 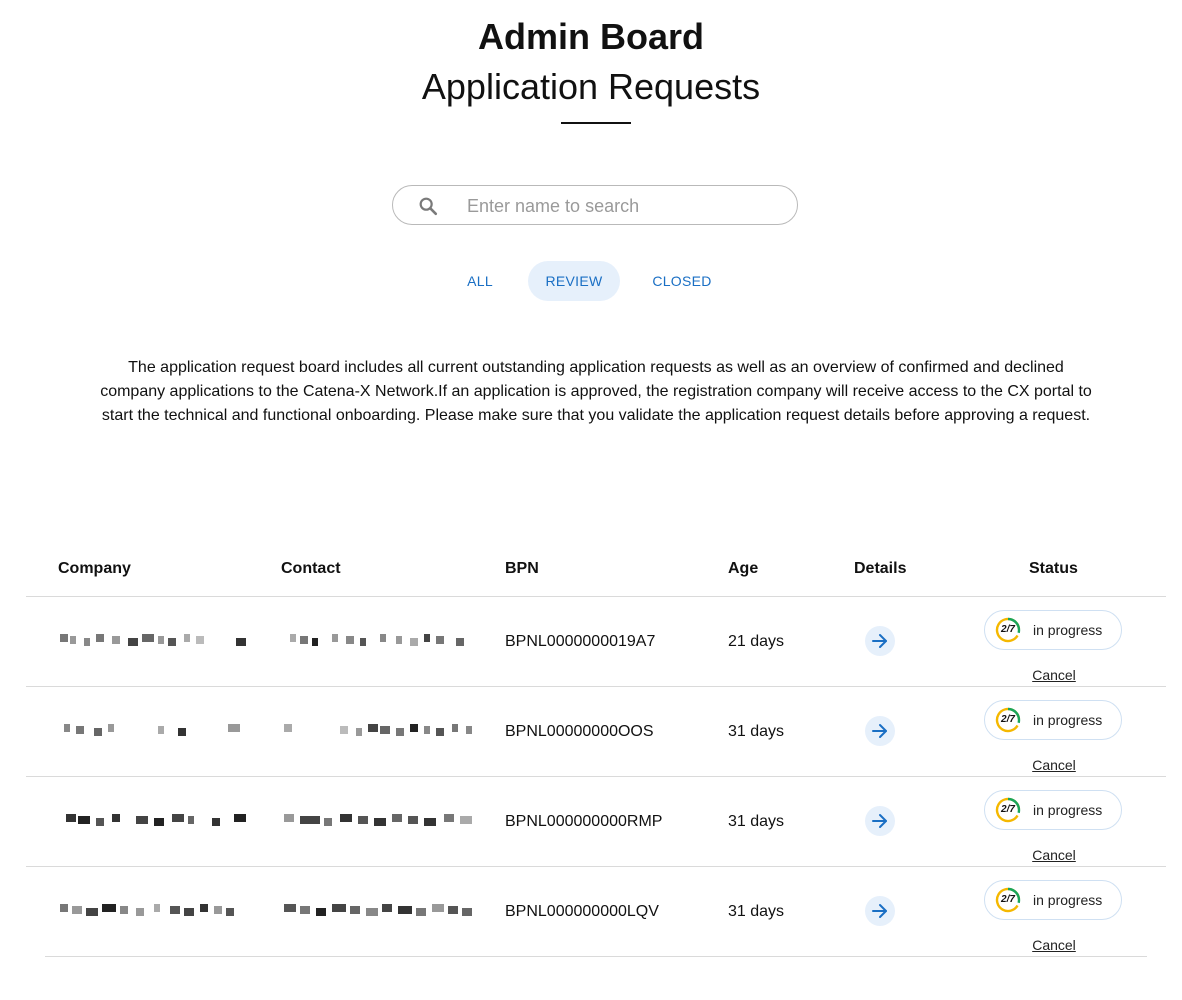 What do you see at coordinates (682, 281) in the screenshot?
I see `tab-closed: CLOSED` at bounding box center [682, 281].